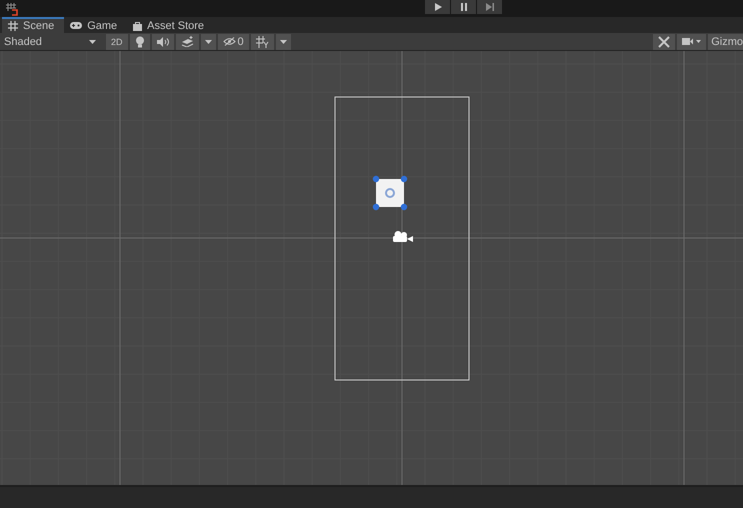  I want to click on tools-button, so click(664, 42).